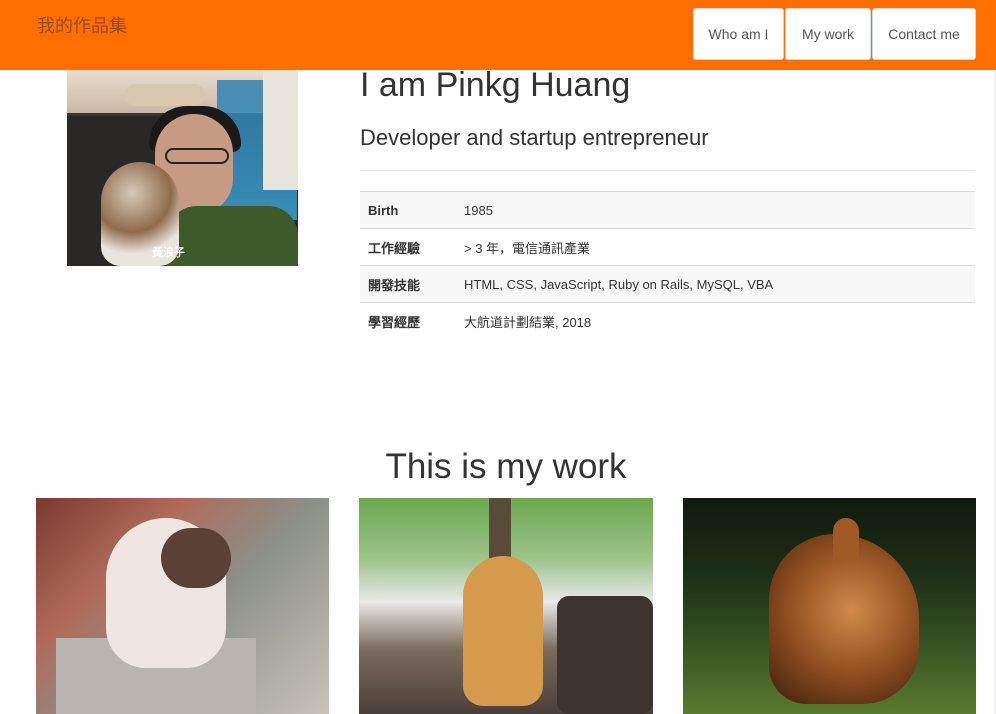 This screenshot has height=714, width=996. I want to click on photo-shelf-cat, so click(165, 95).